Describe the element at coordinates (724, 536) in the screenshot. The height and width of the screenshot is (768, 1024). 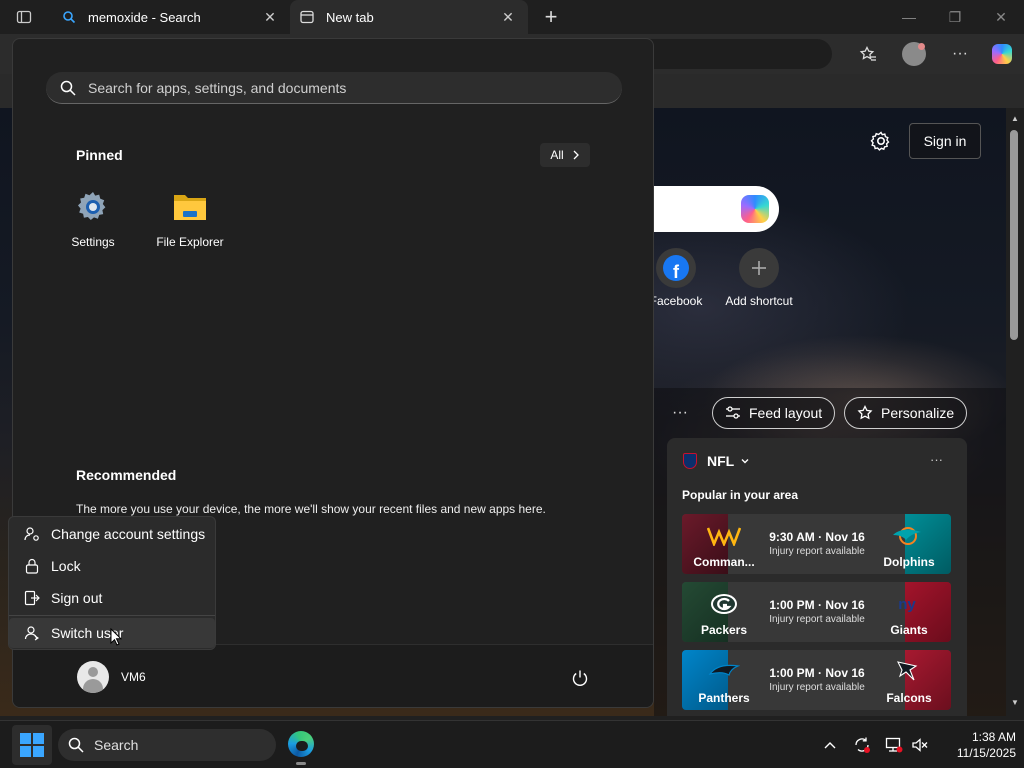
I see `commanders-logo-icon` at that location.